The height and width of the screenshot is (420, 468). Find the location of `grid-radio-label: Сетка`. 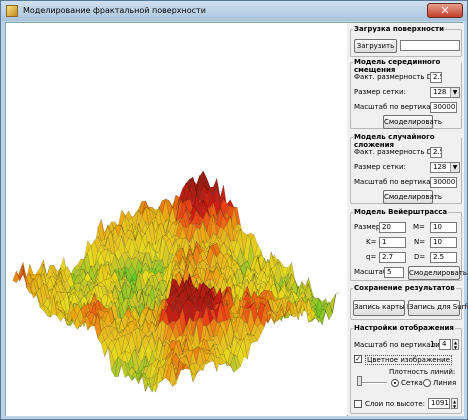

grid-radio-label: Сетка is located at coordinates (412, 383).